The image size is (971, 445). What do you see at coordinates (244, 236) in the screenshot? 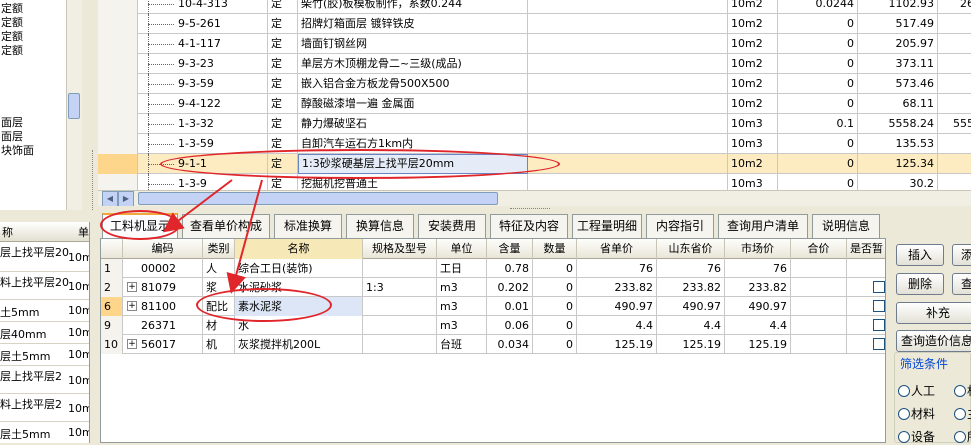
I see `arrow-to-material` at bounding box center [244, 236].